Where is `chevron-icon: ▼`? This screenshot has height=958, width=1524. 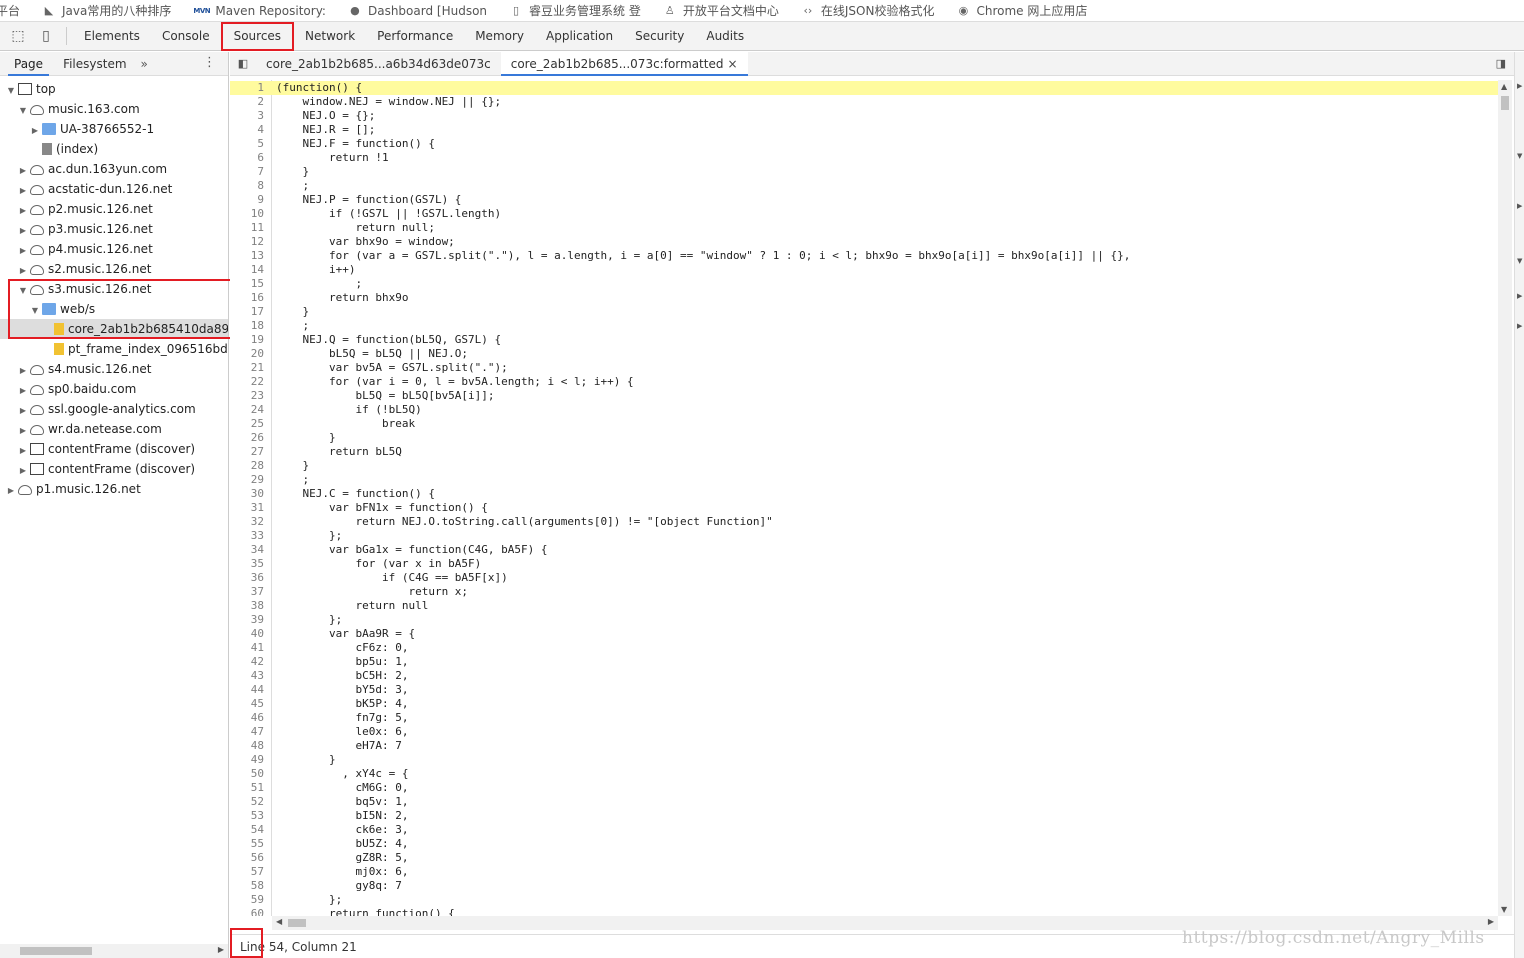
chevron-icon: ▼ is located at coordinates (1519, 156).